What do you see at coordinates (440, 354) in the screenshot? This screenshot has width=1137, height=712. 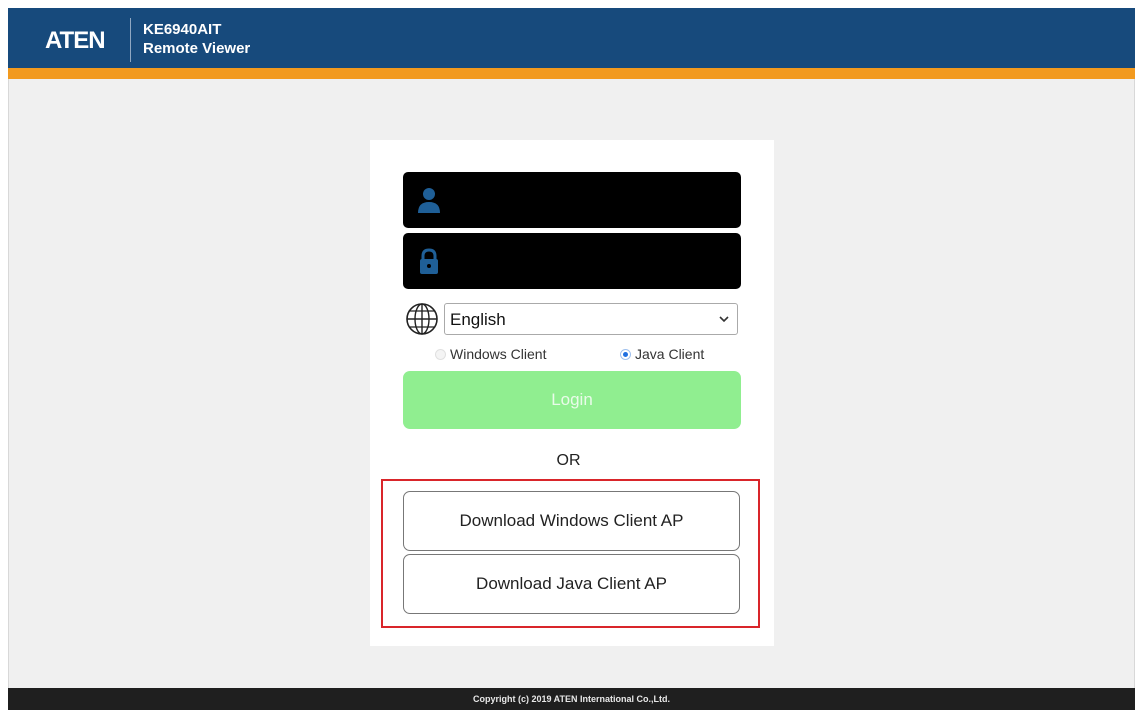 I see `windows-client-radio` at bounding box center [440, 354].